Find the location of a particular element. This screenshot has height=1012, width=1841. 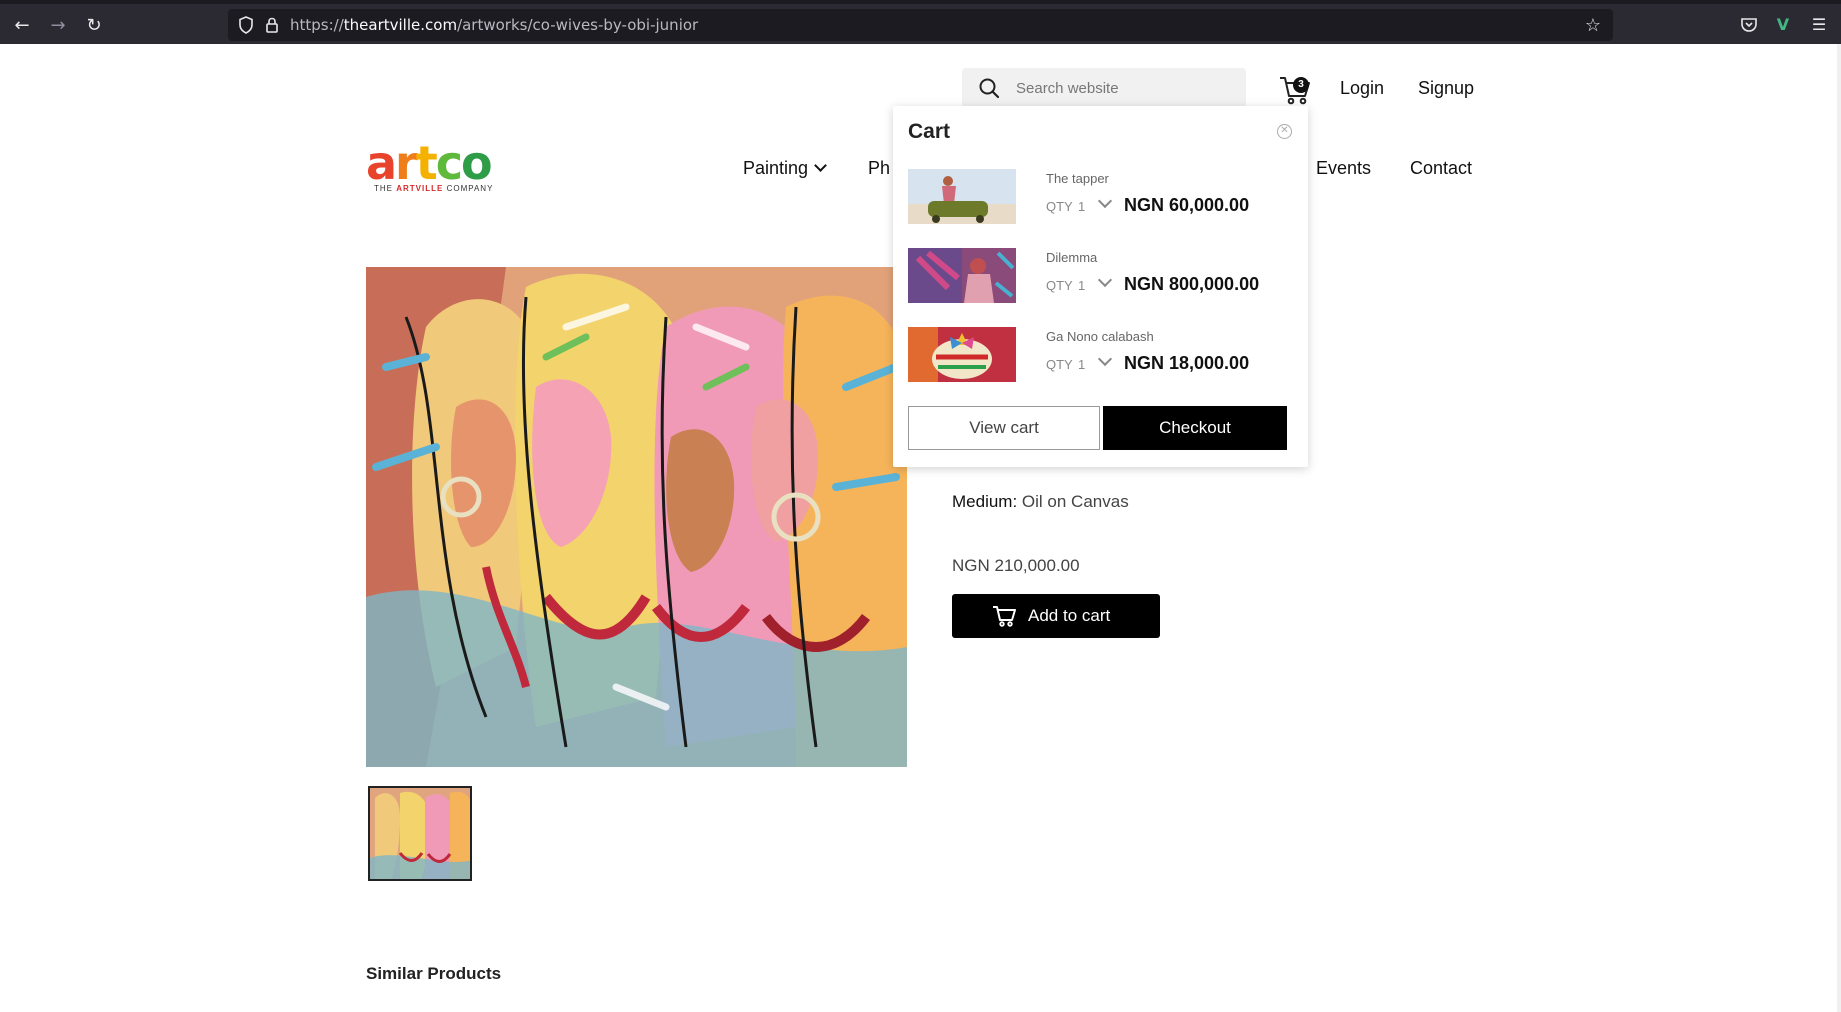

cart-item: The tapper QTY 1 NGN 60,000.00 is located at coordinates (1100, 197).